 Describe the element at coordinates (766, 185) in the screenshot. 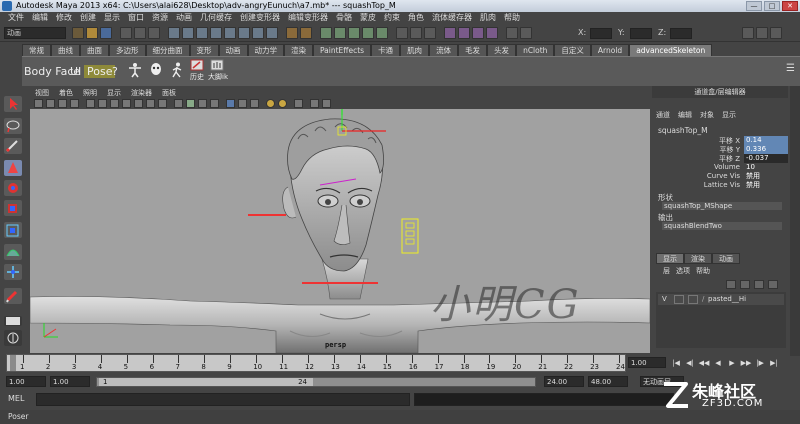

I see `attr-lattice-vis-value: 禁用` at that location.